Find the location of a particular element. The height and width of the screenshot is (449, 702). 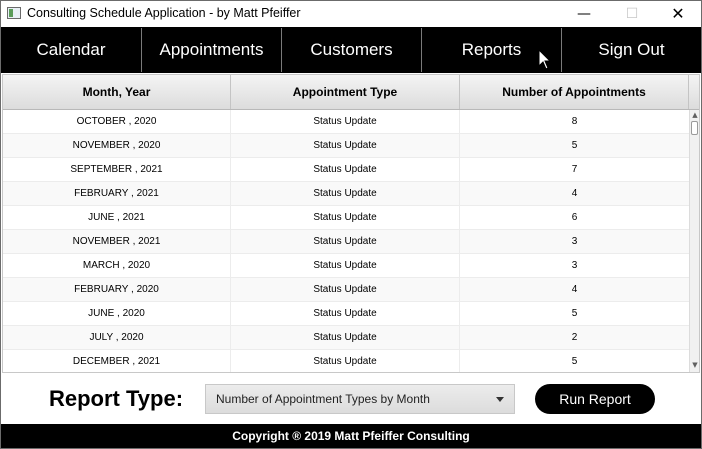

scroll-thumb is located at coordinates (694, 128).